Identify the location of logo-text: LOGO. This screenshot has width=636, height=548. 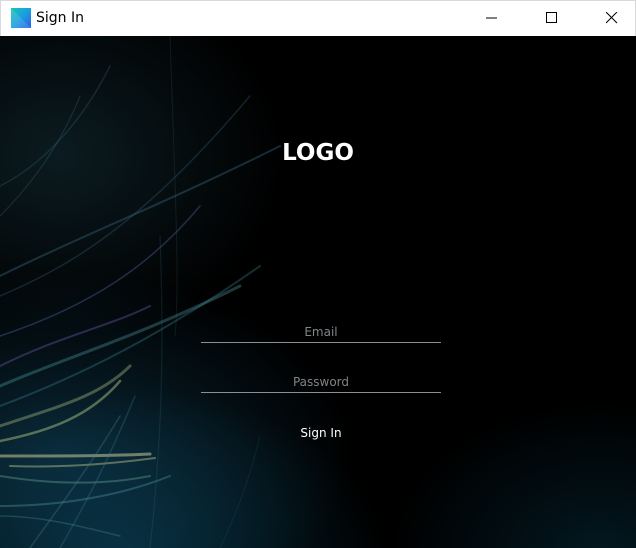
(318, 153).